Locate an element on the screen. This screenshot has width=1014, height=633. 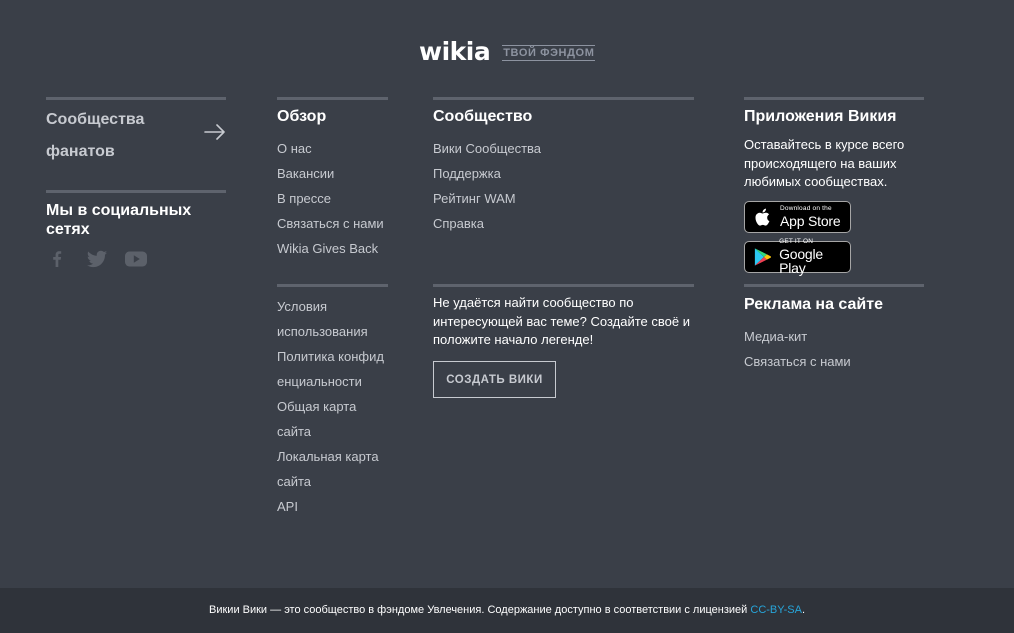
footer-brand: wikia ТВОЙ ФЭНДОМ is located at coordinates (507, 52).